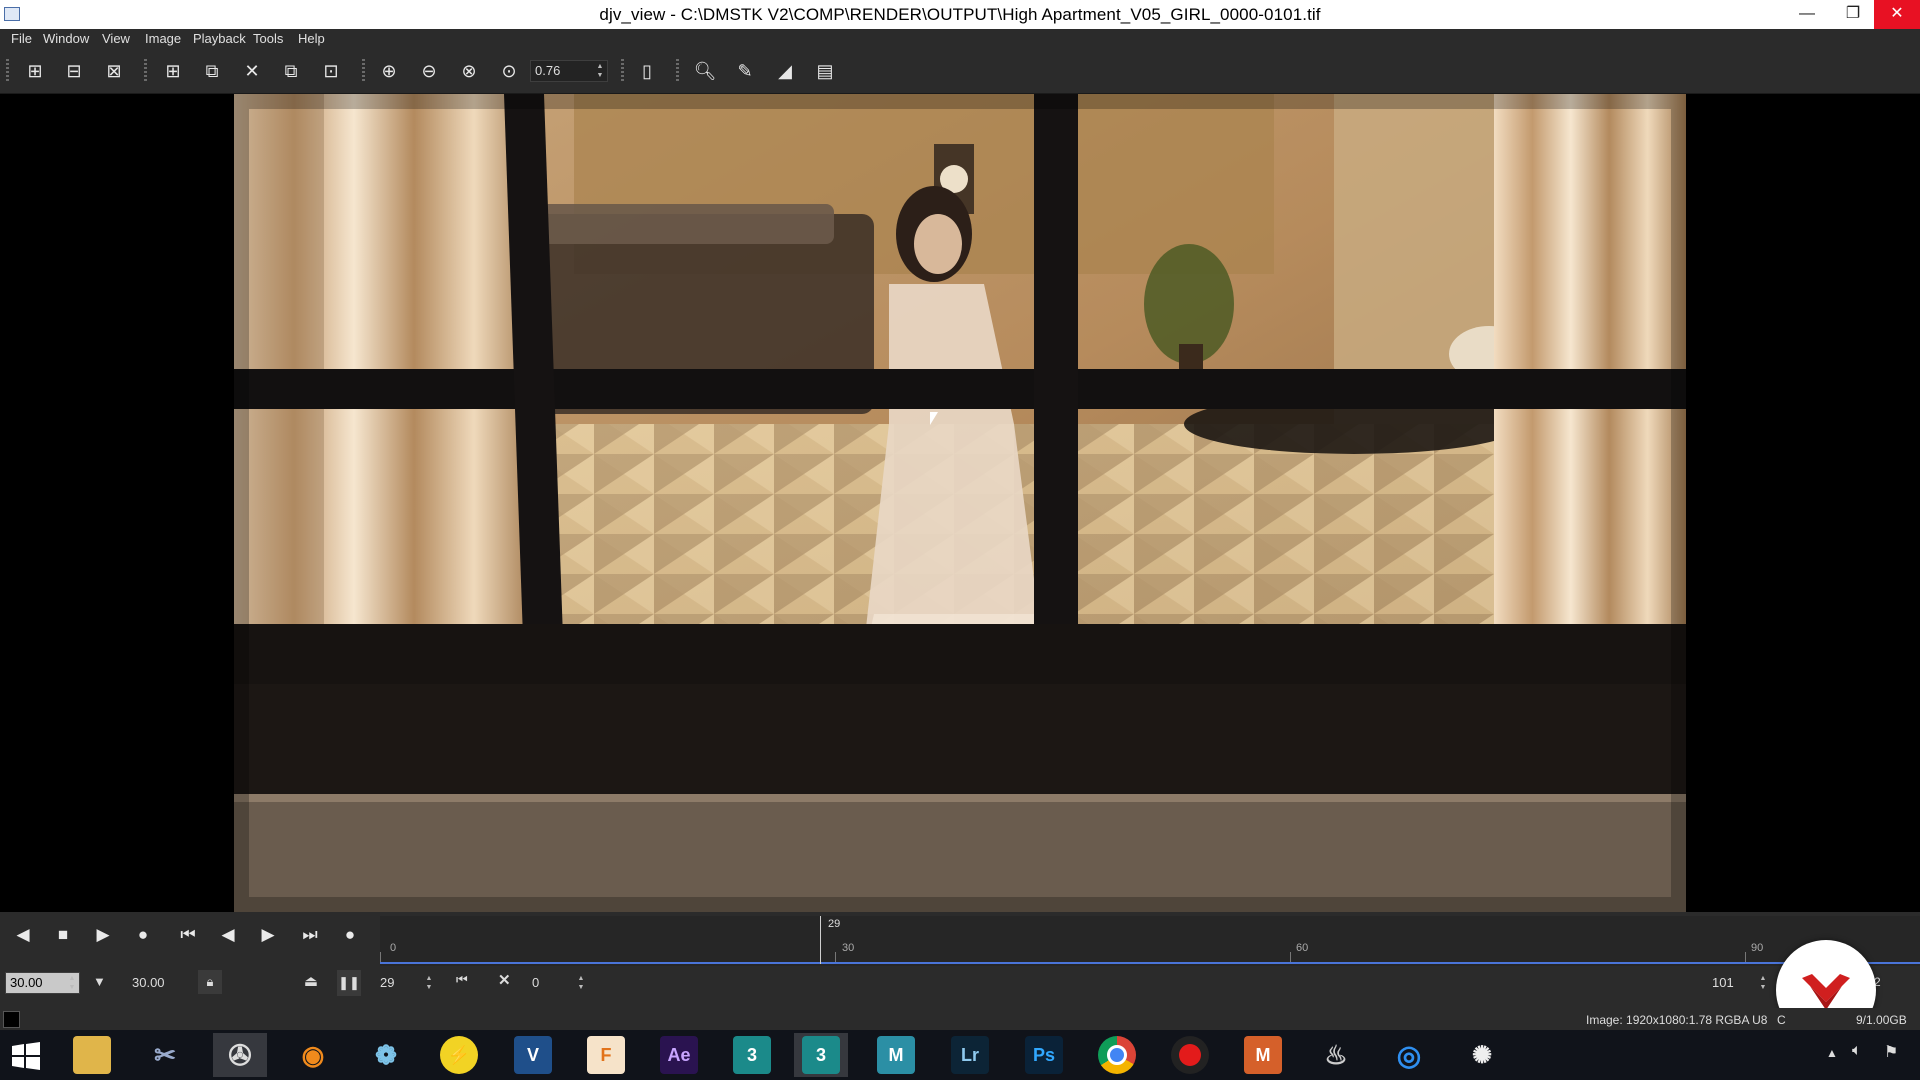 The height and width of the screenshot is (1080, 1920). I want to click on taskbar-vray: V, so click(533, 1055).